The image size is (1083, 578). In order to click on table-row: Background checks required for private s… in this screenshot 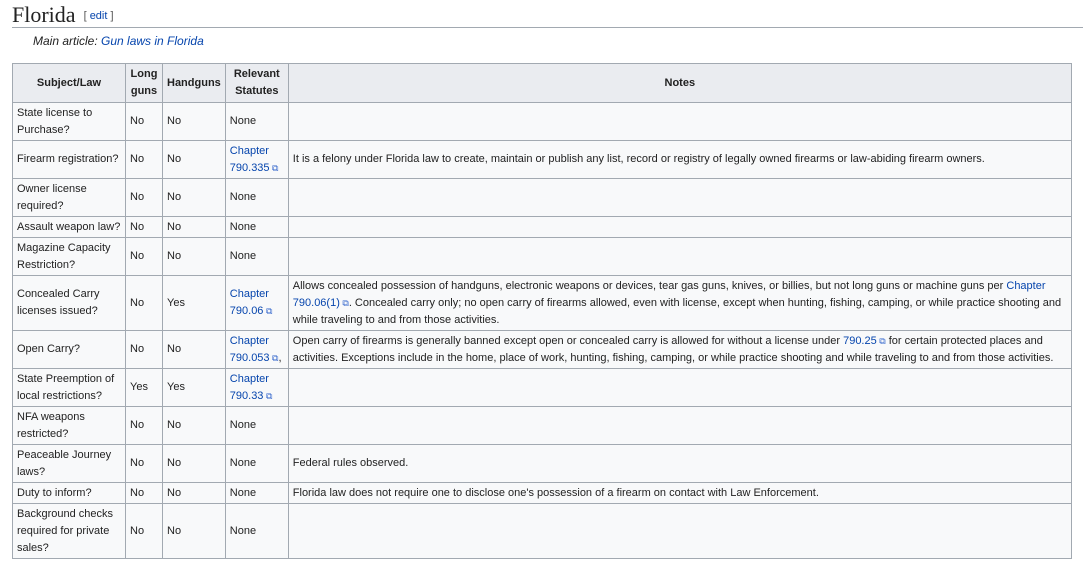, I will do `click(542, 531)`.